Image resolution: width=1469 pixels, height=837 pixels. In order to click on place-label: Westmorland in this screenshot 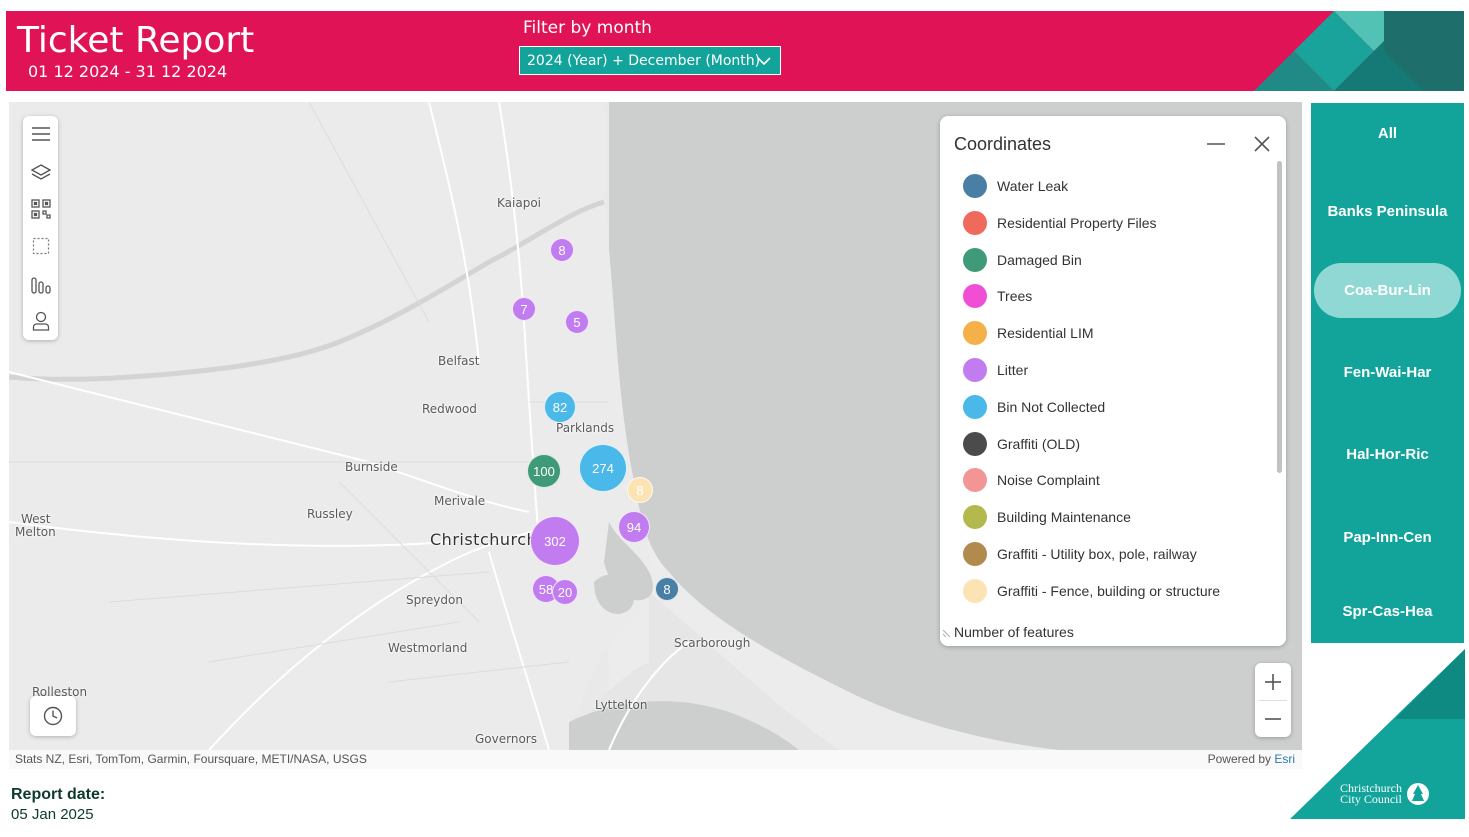, I will do `click(428, 648)`.